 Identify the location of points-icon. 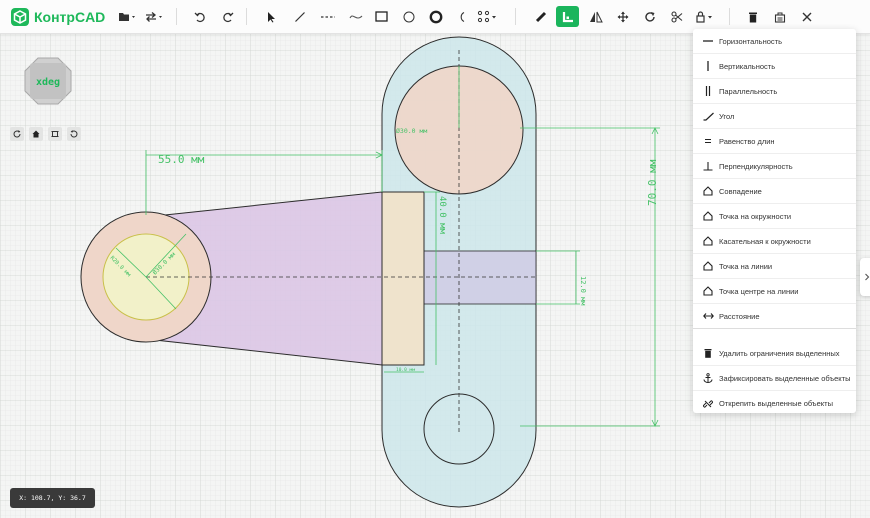
(486, 16).